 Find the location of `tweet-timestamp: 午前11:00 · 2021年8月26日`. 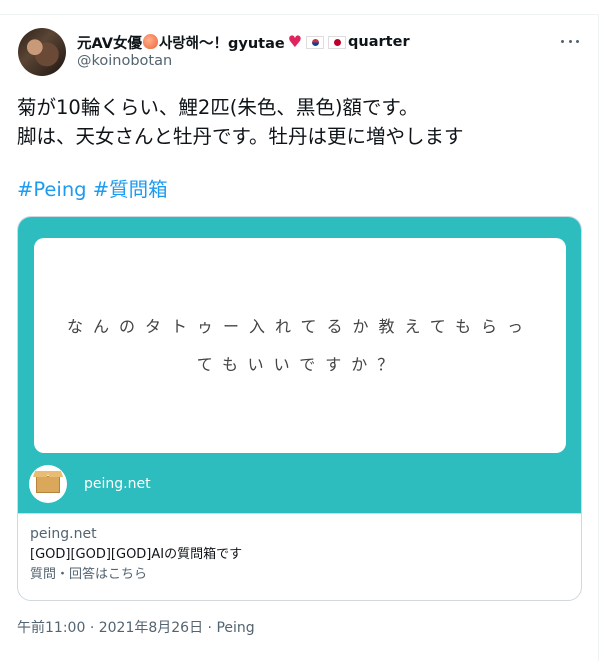

tweet-timestamp: 午前11:00 · 2021年8月26日 is located at coordinates (110, 628).